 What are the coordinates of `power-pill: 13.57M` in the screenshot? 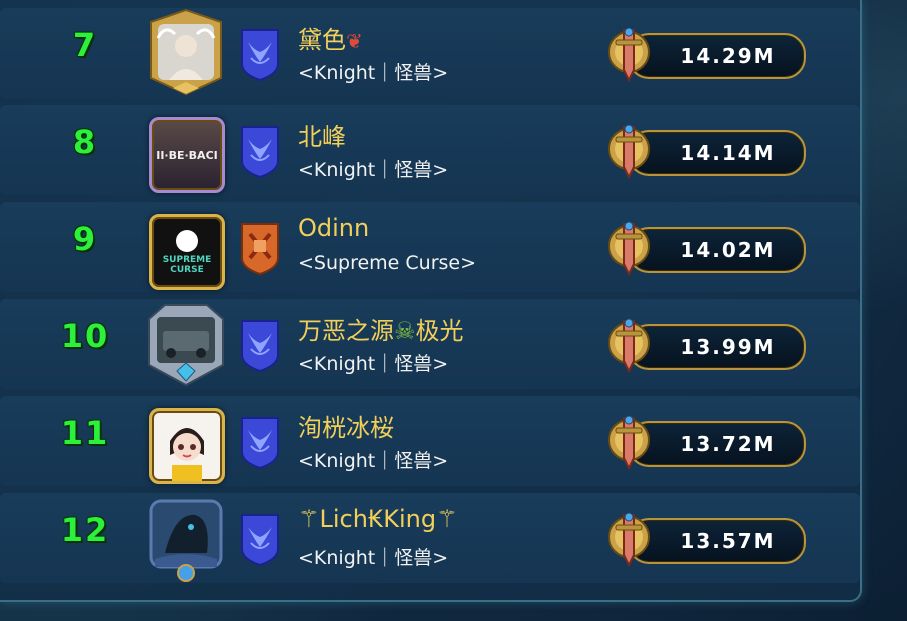 It's located at (717, 541).